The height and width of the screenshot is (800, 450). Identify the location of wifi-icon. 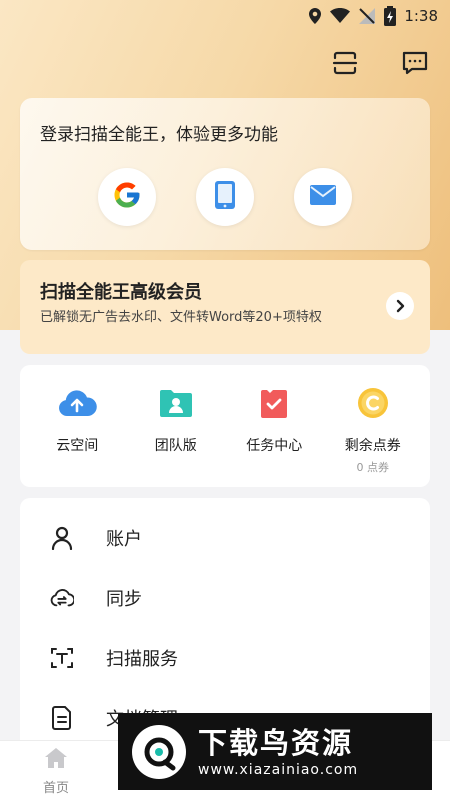
(340, 16).